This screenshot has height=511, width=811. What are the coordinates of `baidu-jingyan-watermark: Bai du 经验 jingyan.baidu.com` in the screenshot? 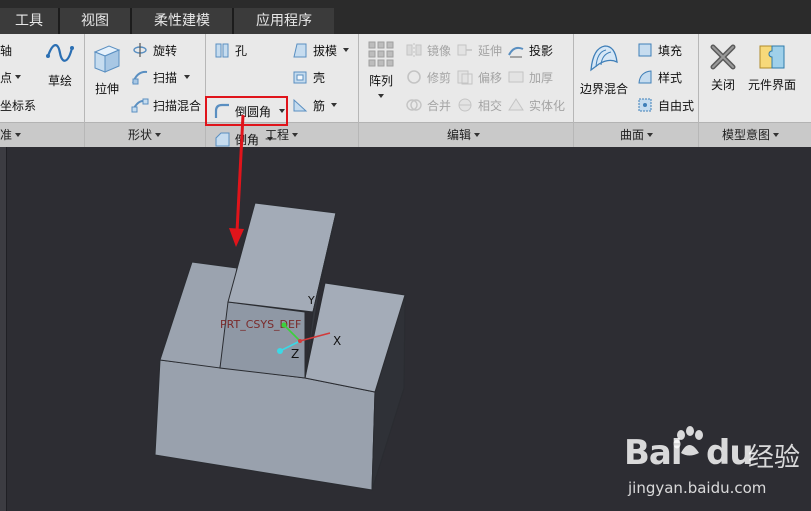 It's located at (714, 465).